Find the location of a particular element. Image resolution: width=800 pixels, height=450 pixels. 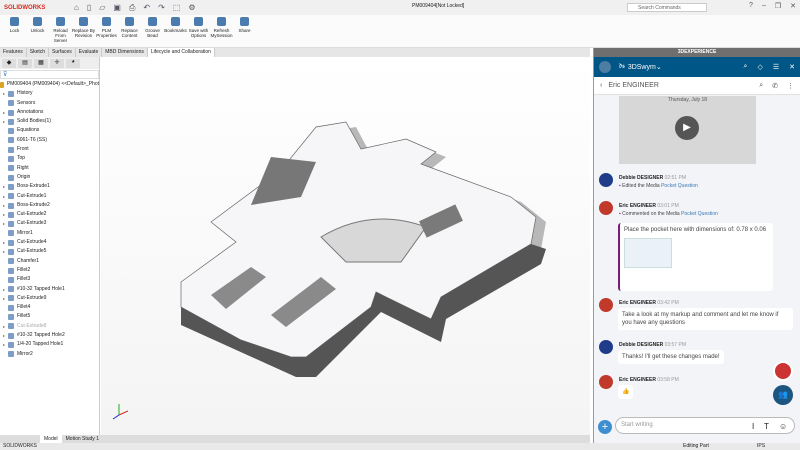

tab-sketch: Sketch is located at coordinates (38, 52).